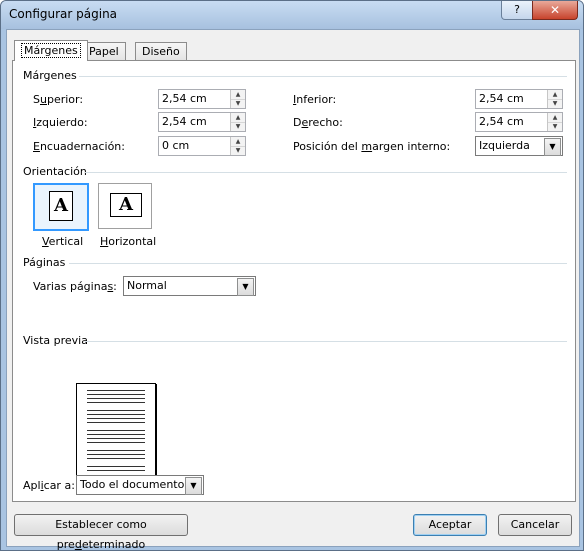 This screenshot has width=584, height=551. What do you see at coordinates (58, 99) in the screenshot?
I see `superior-label: Superior:` at bounding box center [58, 99].